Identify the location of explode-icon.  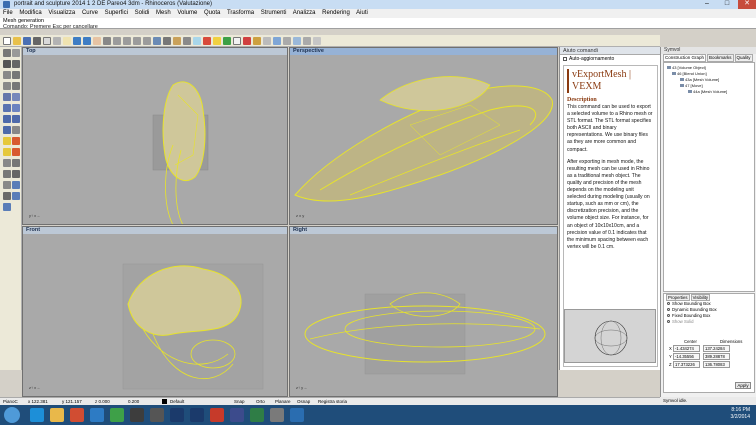
(16, 174).